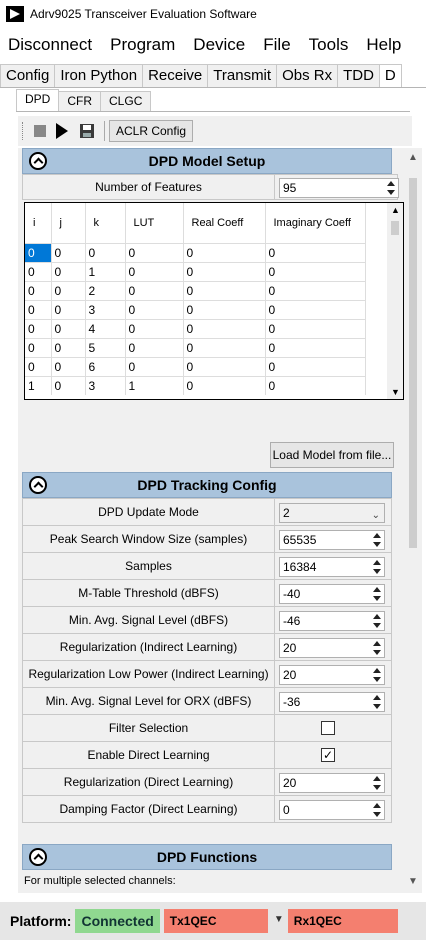  Describe the element at coordinates (332, 567) in the screenshot. I see `field-input: 16384` at that location.